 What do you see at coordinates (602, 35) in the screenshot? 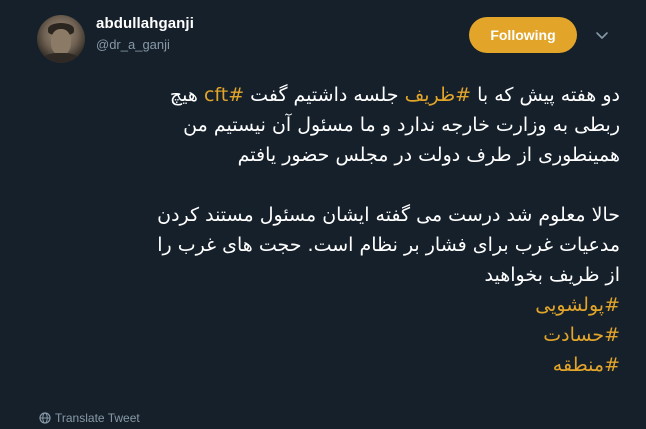
I see `chevron-down-icon` at bounding box center [602, 35].